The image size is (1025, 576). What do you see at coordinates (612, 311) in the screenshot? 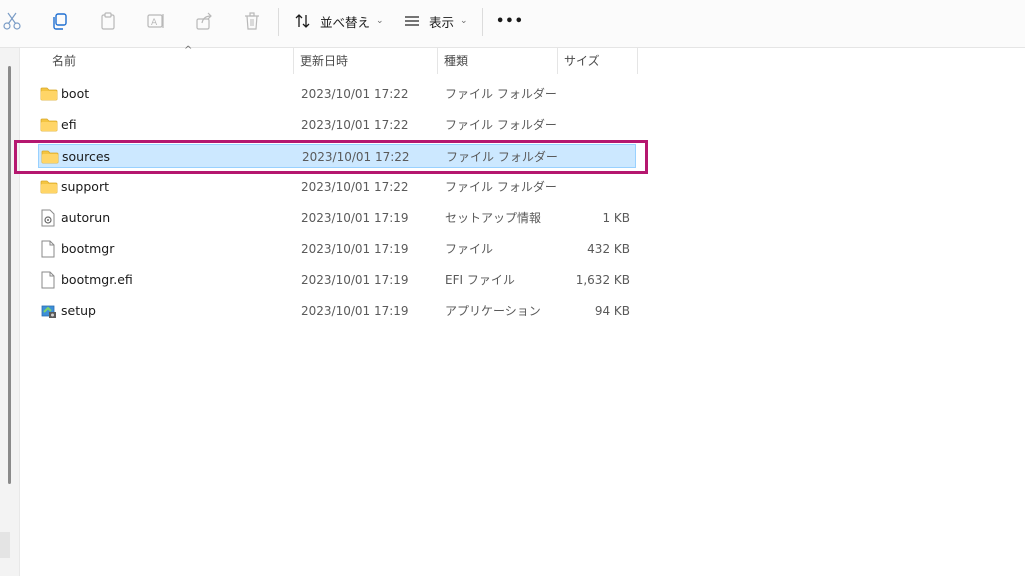
I see `file-size: 94 KB` at bounding box center [612, 311].